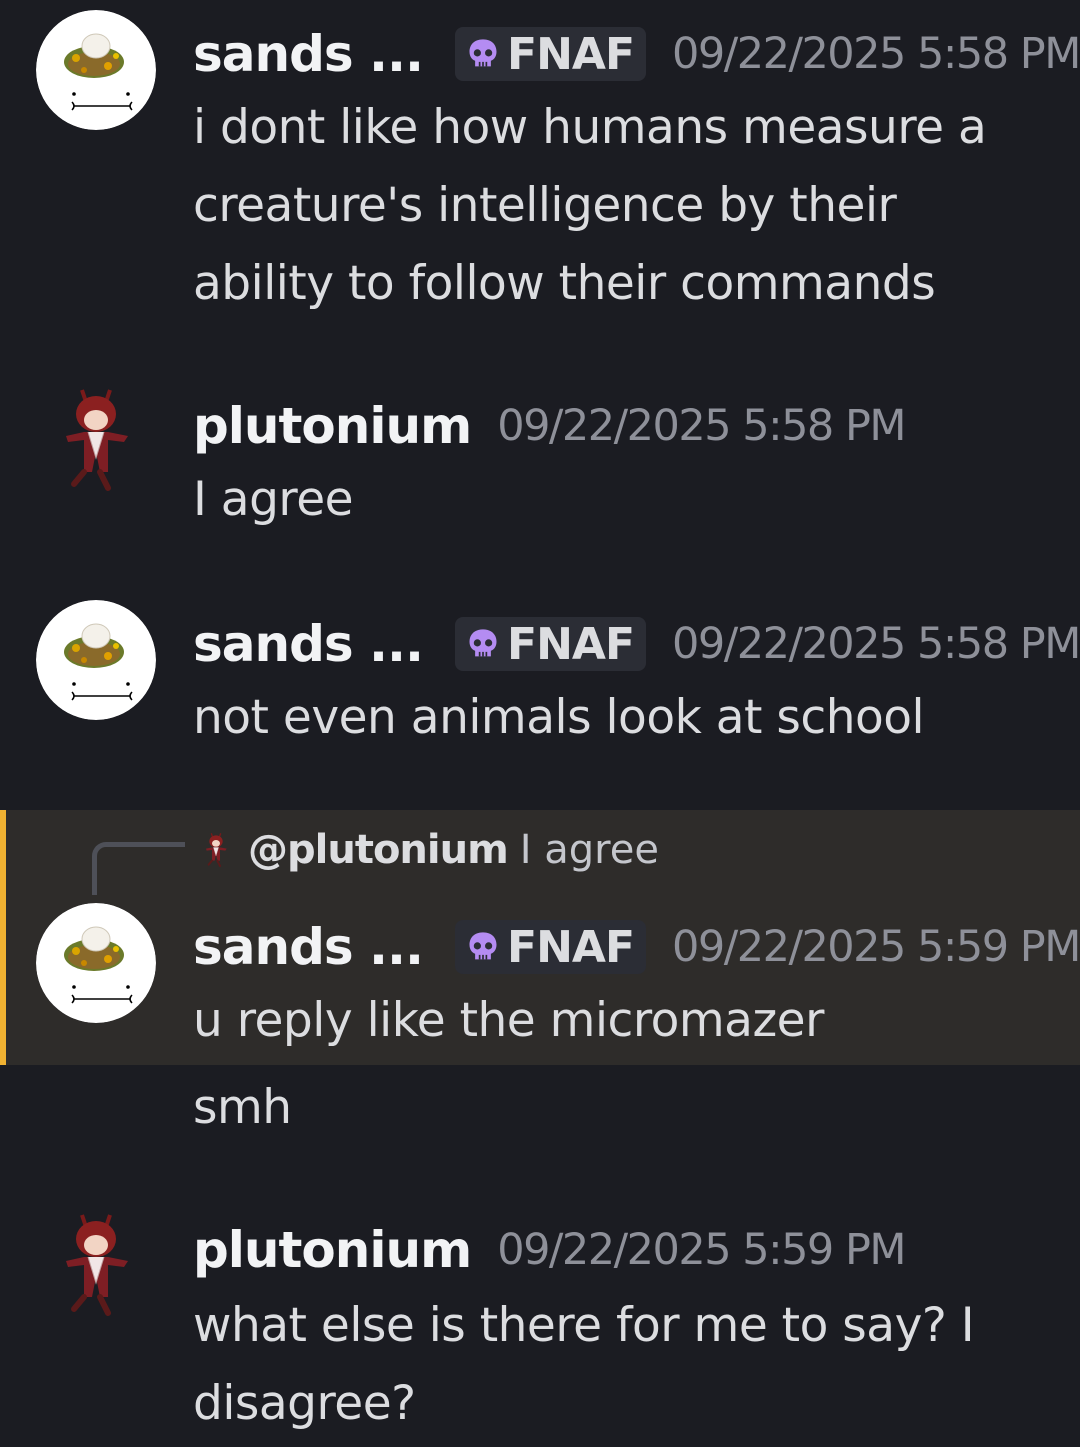 Image resolution: width=1080 pixels, height=1447 pixels. What do you see at coordinates (559, 717) in the screenshot?
I see `message-text-line: not even animals look at school` at bounding box center [559, 717].